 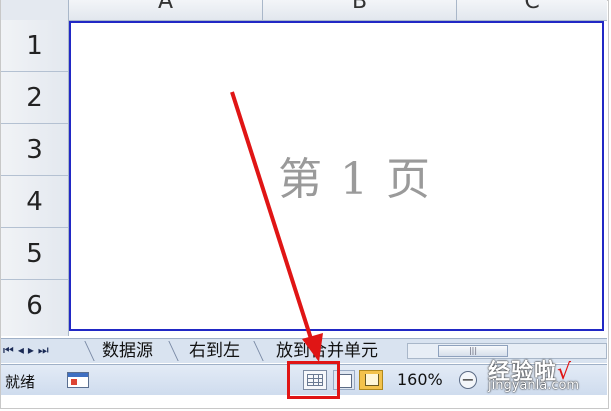 What do you see at coordinates (533, 373) in the screenshot?
I see `watermark-logo: 经验啦√ jingyanla.com` at bounding box center [533, 373].